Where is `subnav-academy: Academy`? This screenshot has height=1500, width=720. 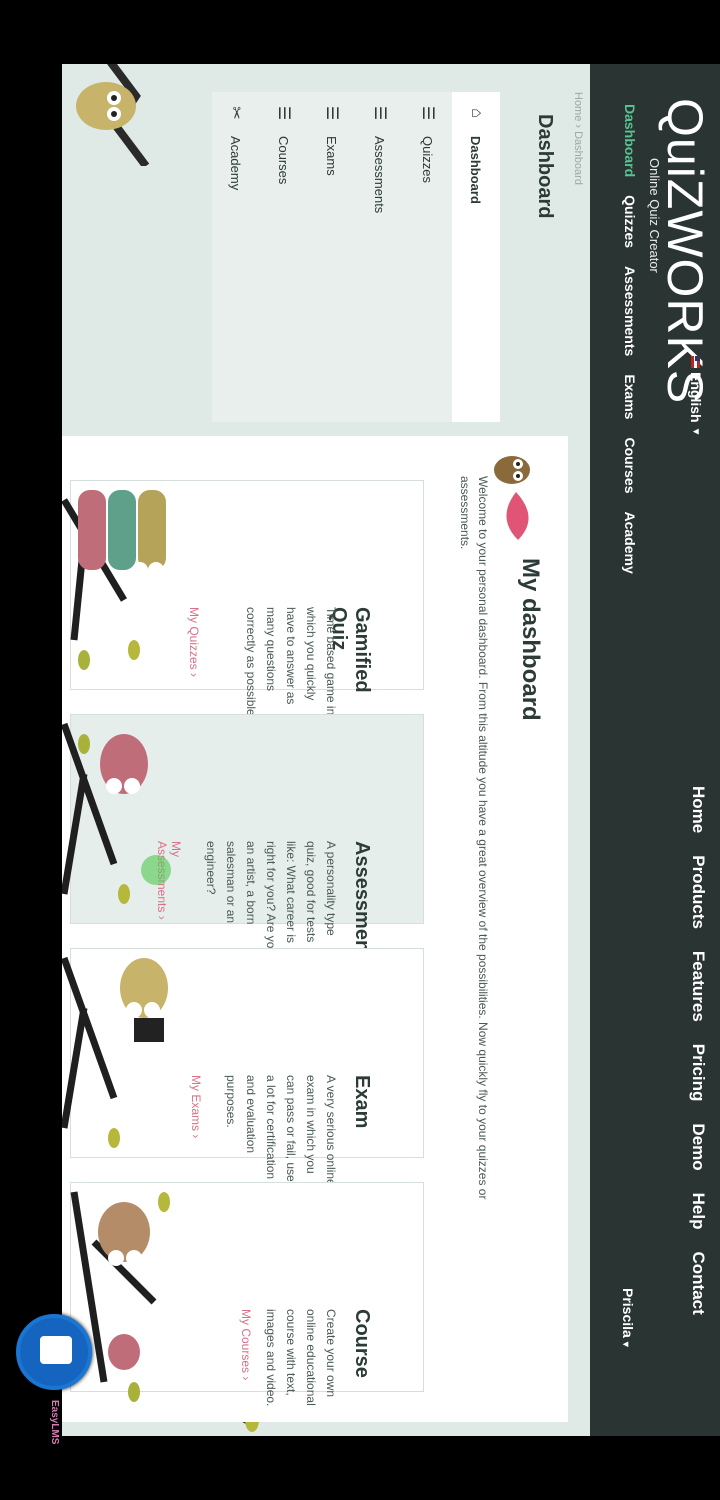 subnav-academy: Academy is located at coordinates (630, 543).